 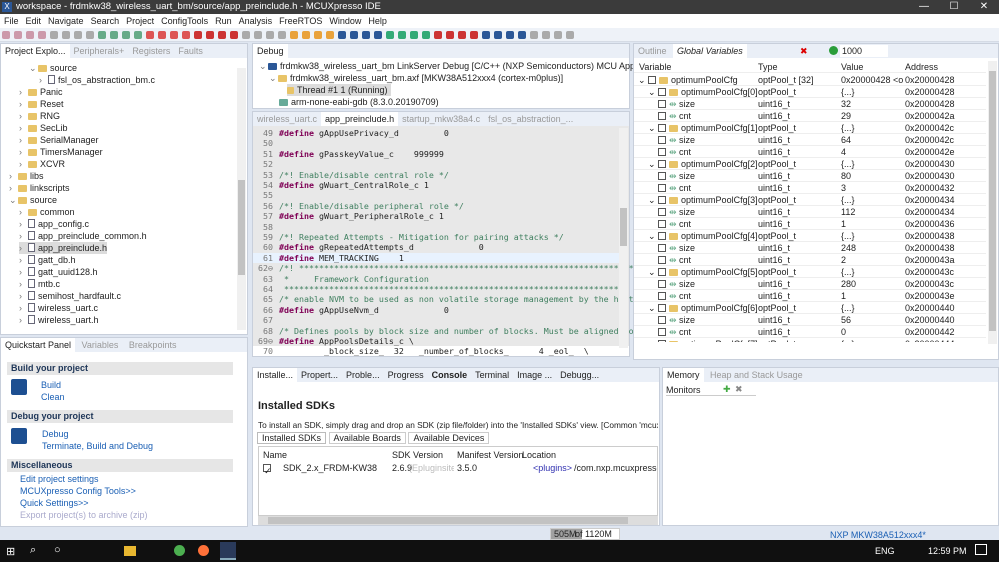 What do you see at coordinates (140, 21) in the screenshot?
I see `menu-project: Project` at bounding box center [140, 21].